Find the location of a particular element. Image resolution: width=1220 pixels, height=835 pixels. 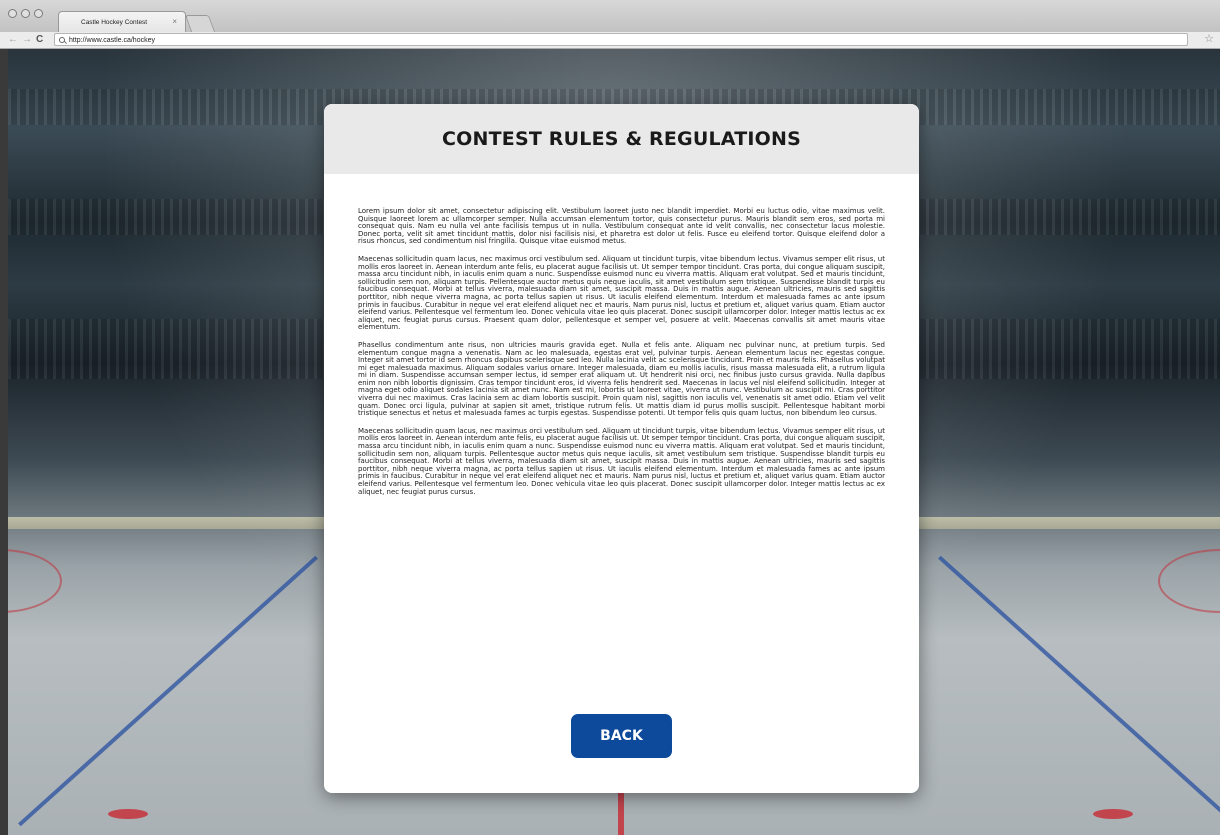

page-title: CONTEST RULES & REGULATIONS is located at coordinates (621, 139).